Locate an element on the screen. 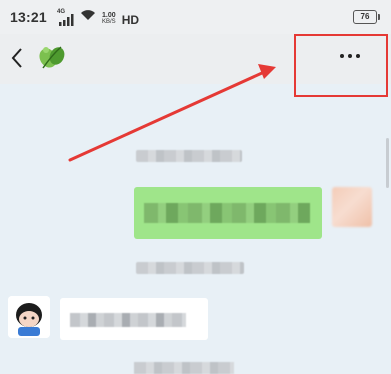  leaf-logo-icon is located at coordinates (52, 57).